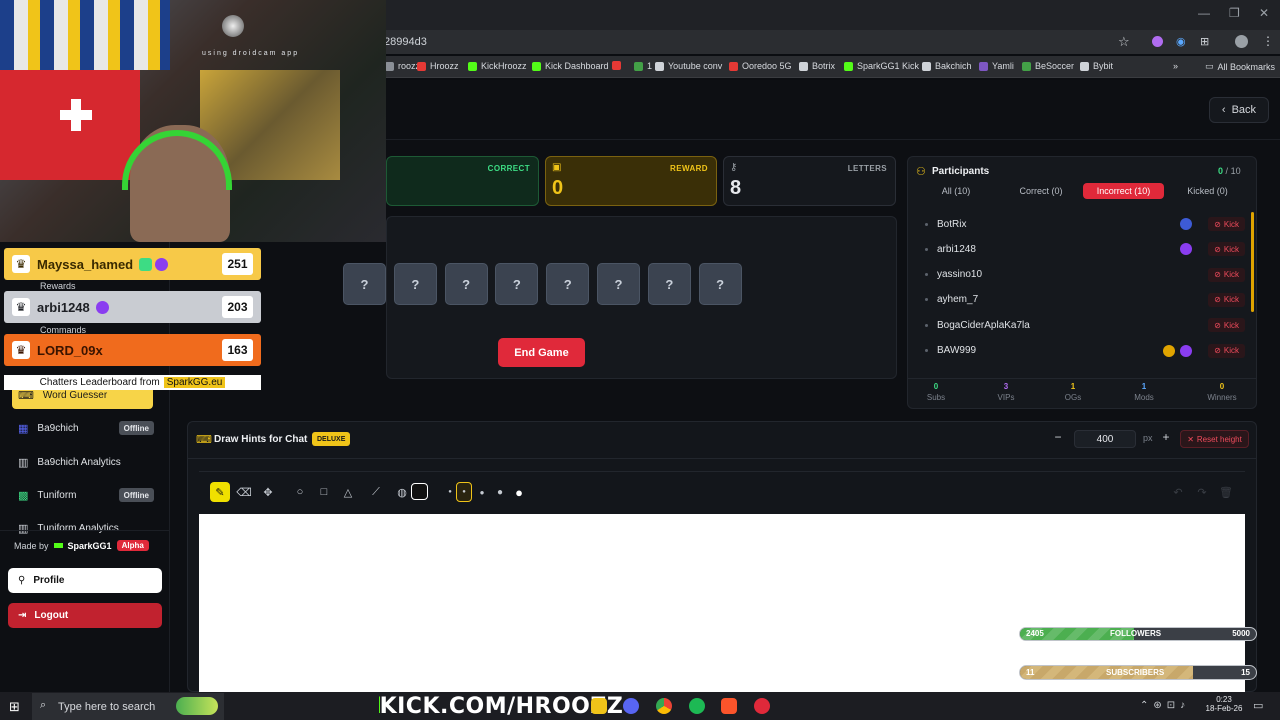 Image resolution: width=1280 pixels, height=720 pixels. What do you see at coordinates (497, 66) in the screenshot?
I see `bookmark-item: KickHroozz` at bounding box center [497, 66].